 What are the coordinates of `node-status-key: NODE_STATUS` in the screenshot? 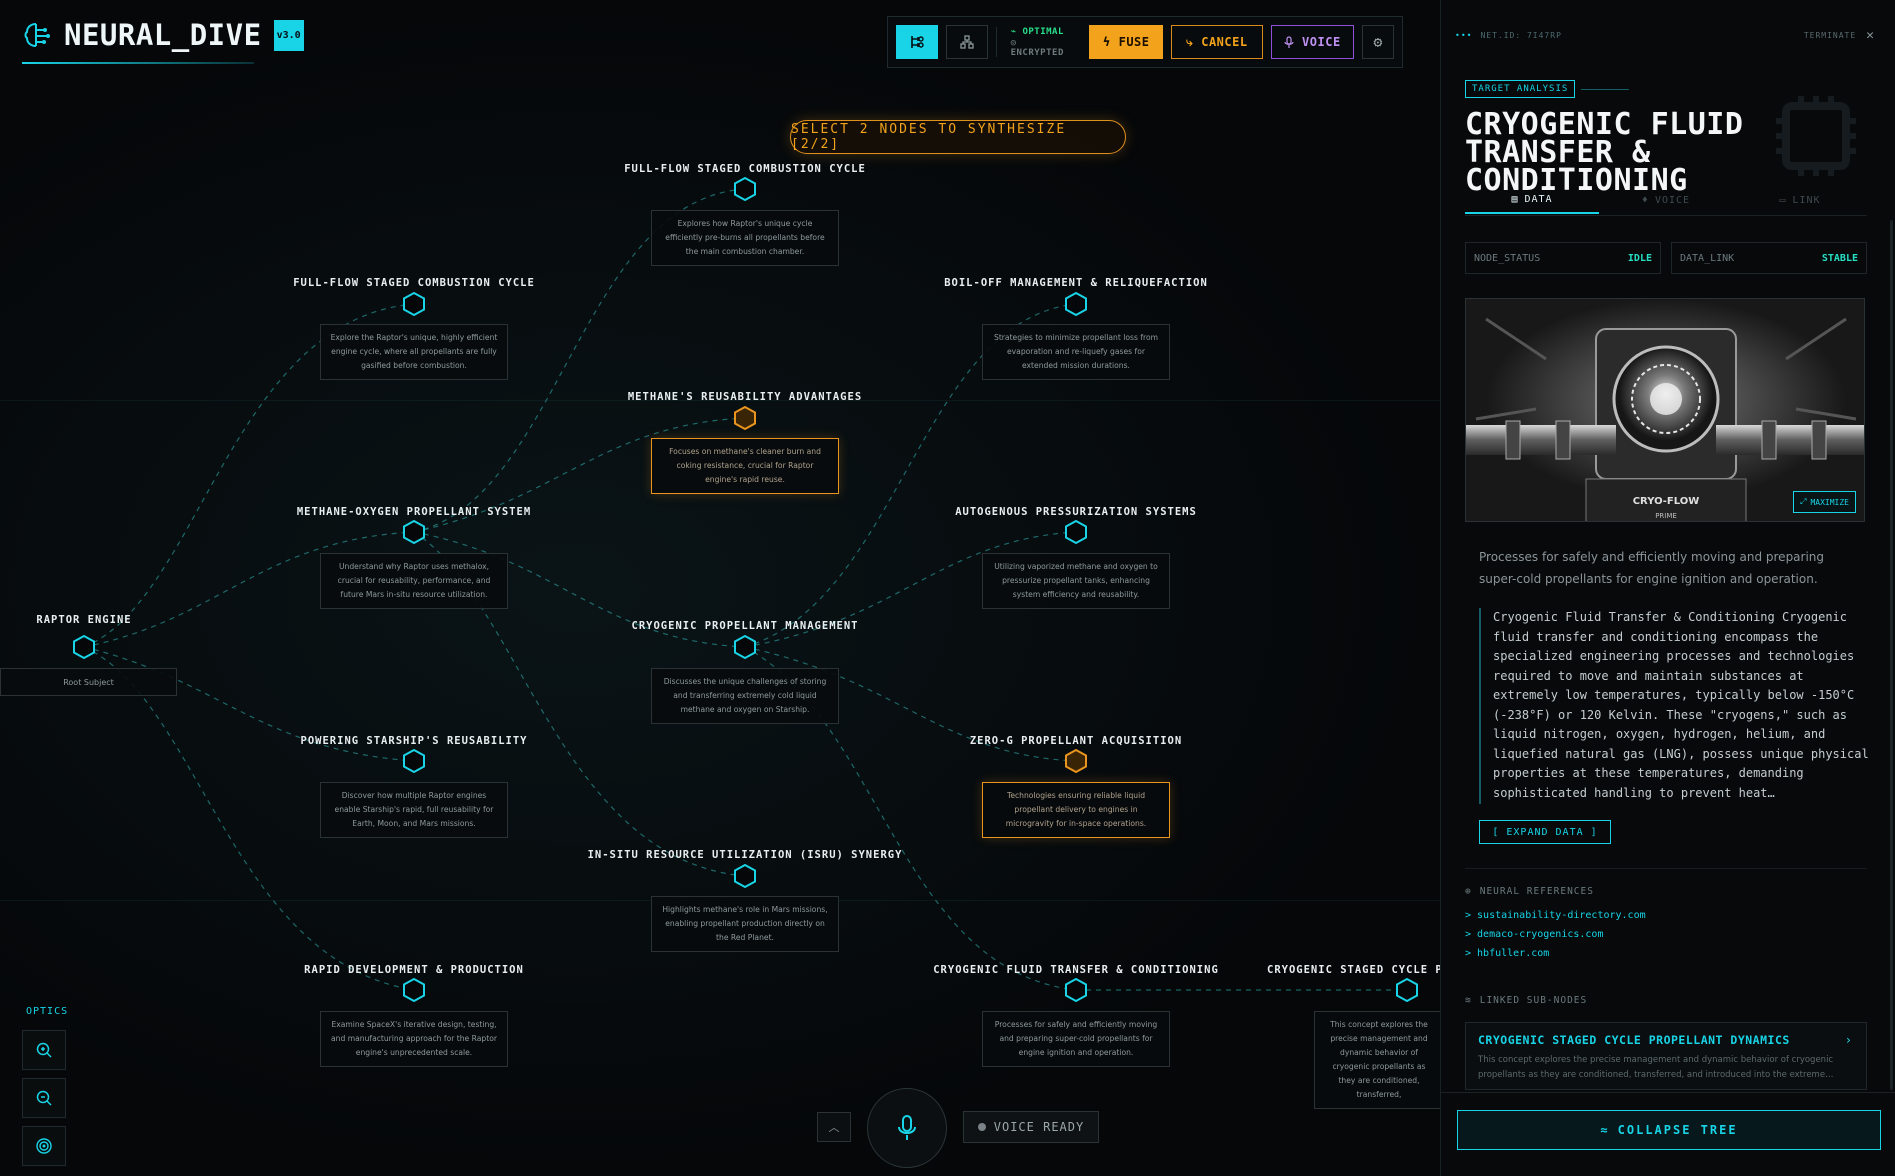 It's located at (1507, 258).